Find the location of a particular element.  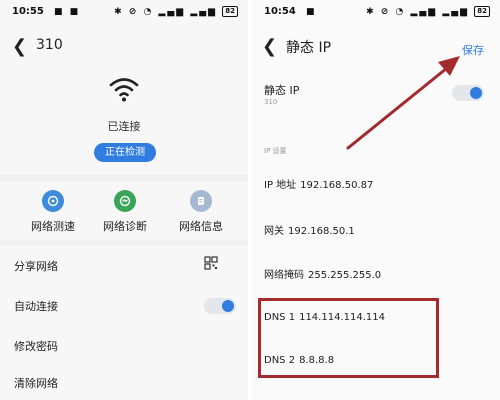

change-password-item: 修改密码 is located at coordinates (36, 346).